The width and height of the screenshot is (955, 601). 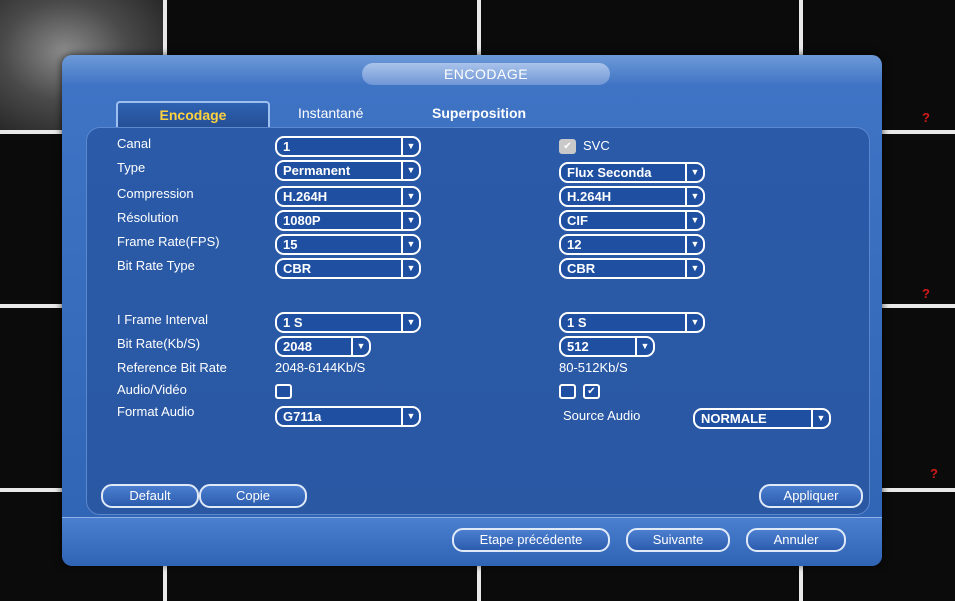 I want to click on label-type: Type, so click(x=131, y=167).